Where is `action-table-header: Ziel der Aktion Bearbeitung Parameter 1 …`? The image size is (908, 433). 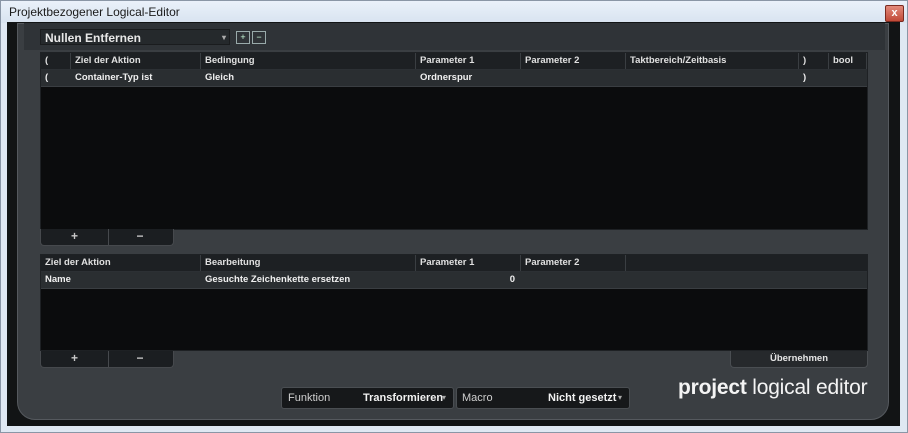
action-table-header: Ziel der Aktion Bearbeitung Parameter 1 … is located at coordinates (454, 263).